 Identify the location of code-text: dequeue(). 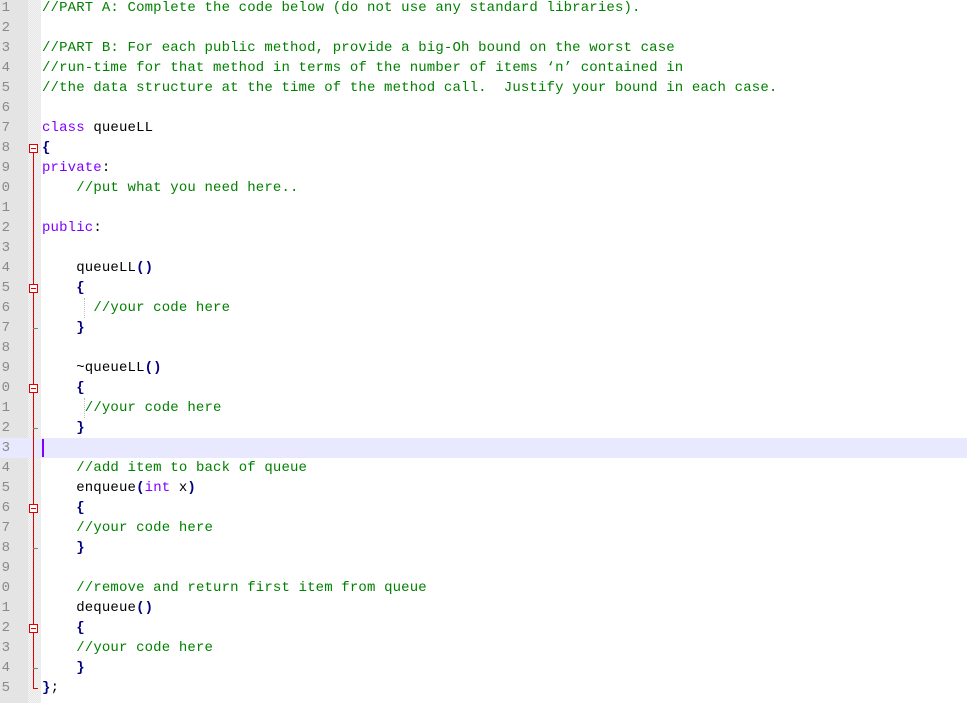
(97, 608).